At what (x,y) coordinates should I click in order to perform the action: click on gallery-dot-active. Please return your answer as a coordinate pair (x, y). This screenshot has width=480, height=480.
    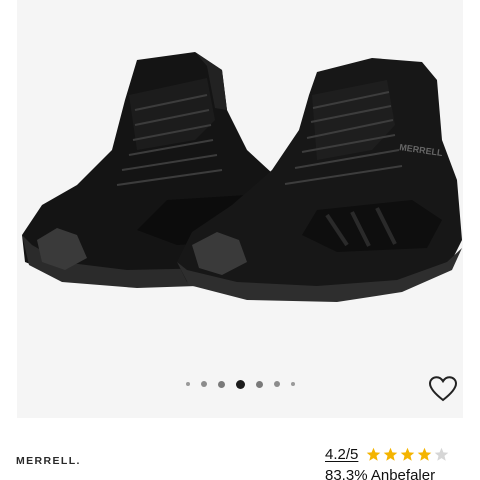
    Looking at the image, I should click on (240, 384).